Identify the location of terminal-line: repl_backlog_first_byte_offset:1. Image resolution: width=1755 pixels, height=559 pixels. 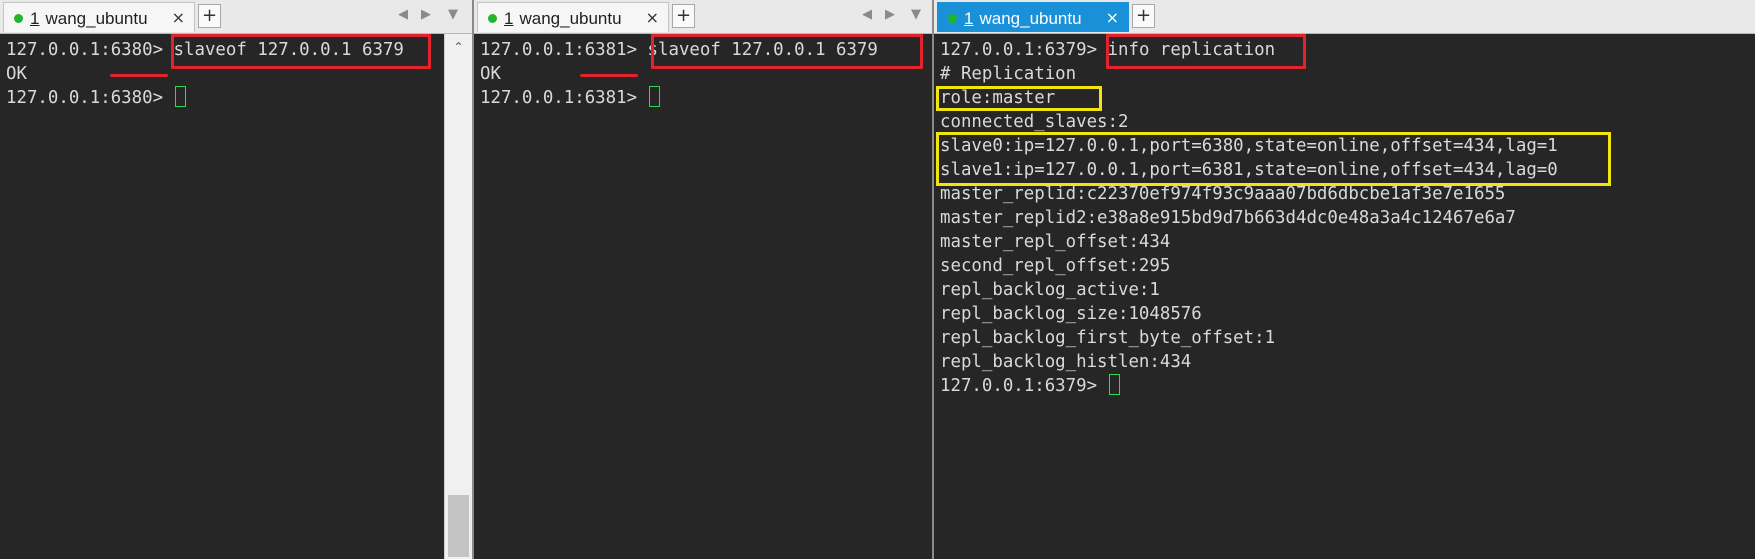
(1347, 338).